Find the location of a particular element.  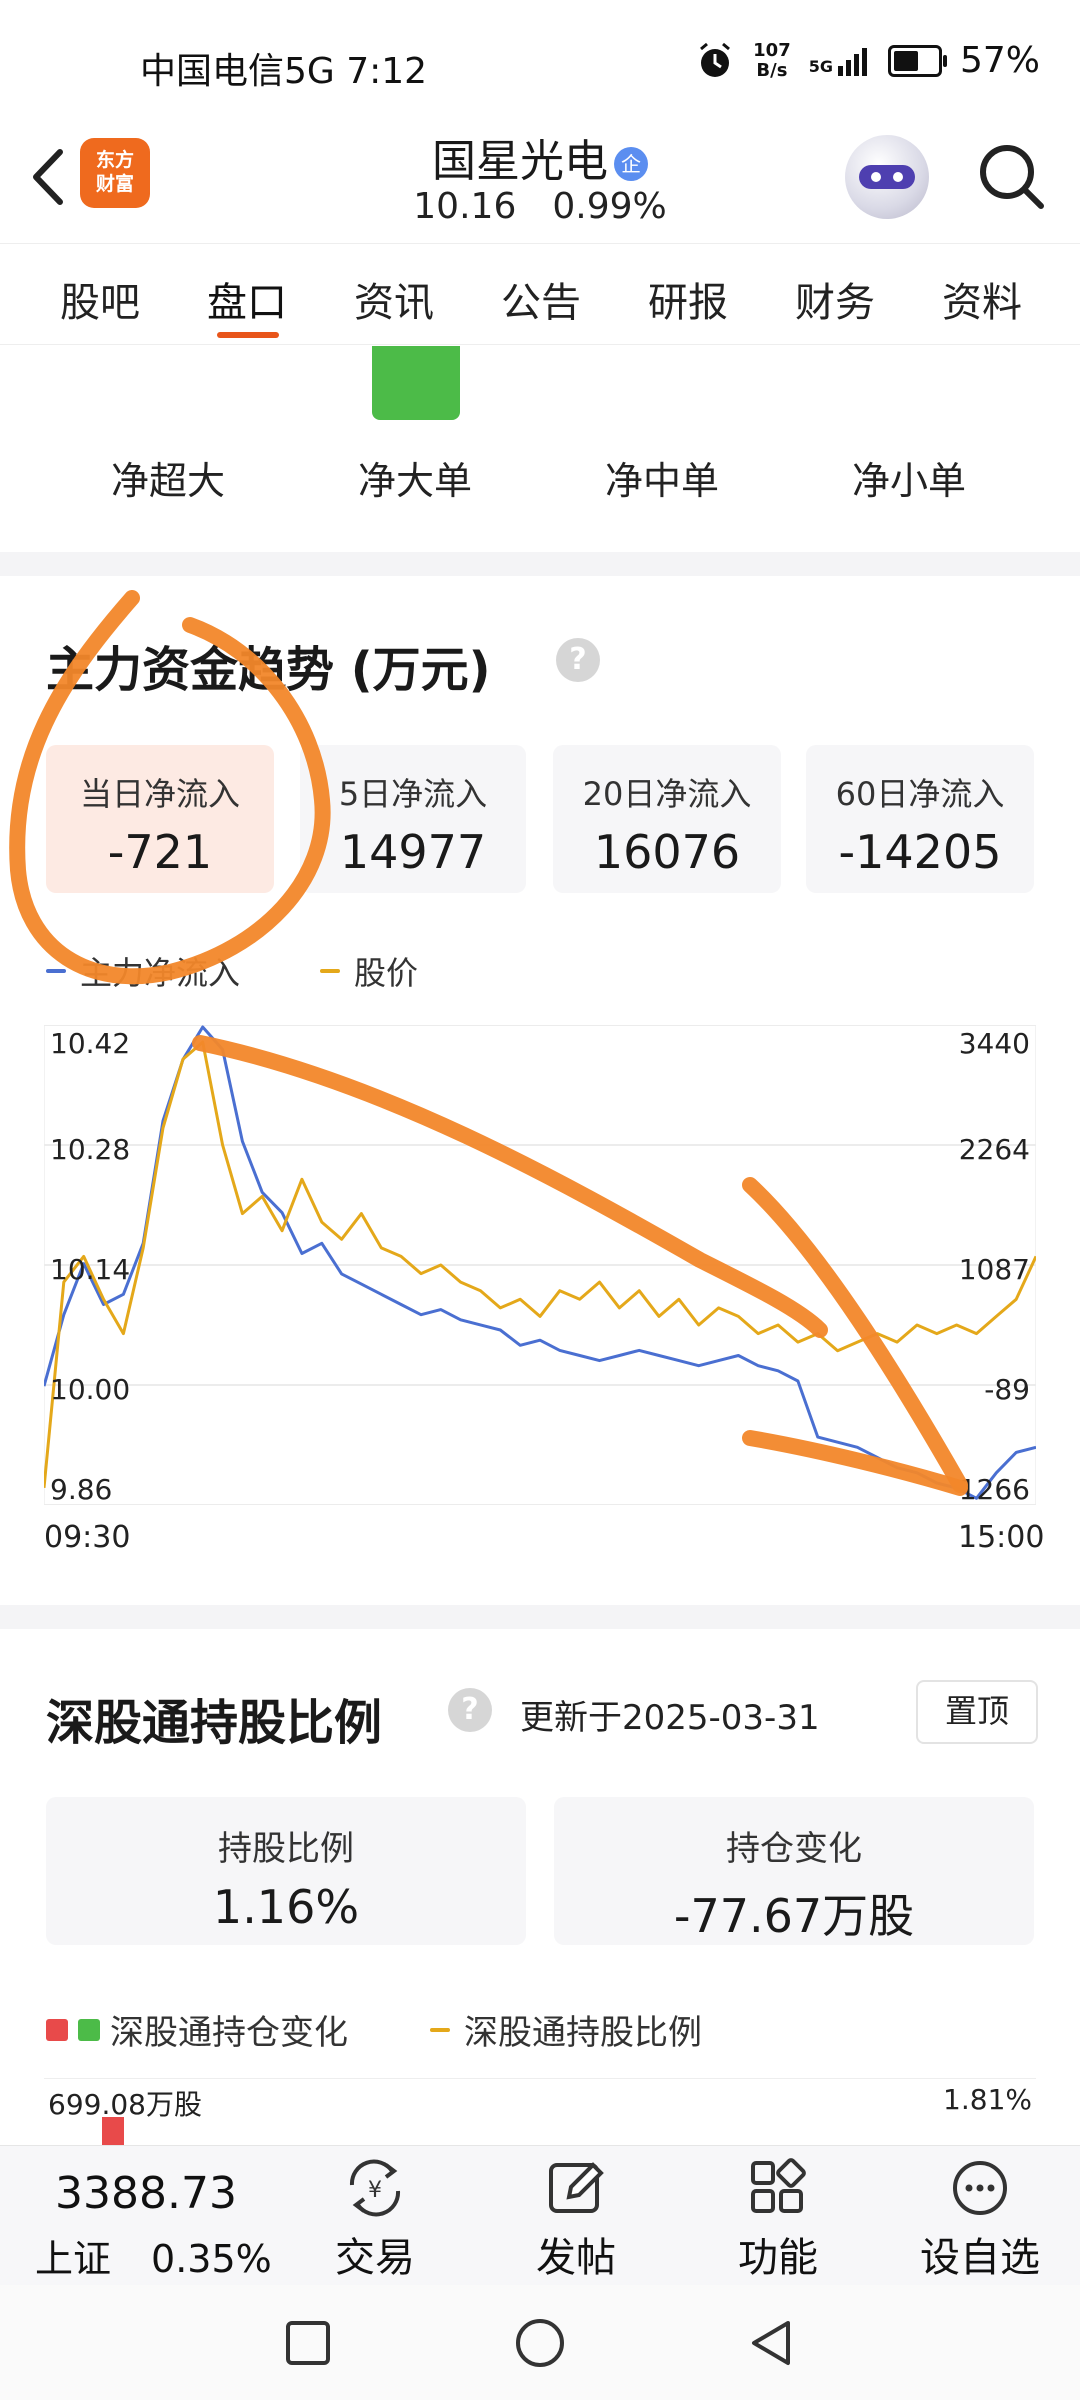

grid-icon is located at coordinates (778, 2185).